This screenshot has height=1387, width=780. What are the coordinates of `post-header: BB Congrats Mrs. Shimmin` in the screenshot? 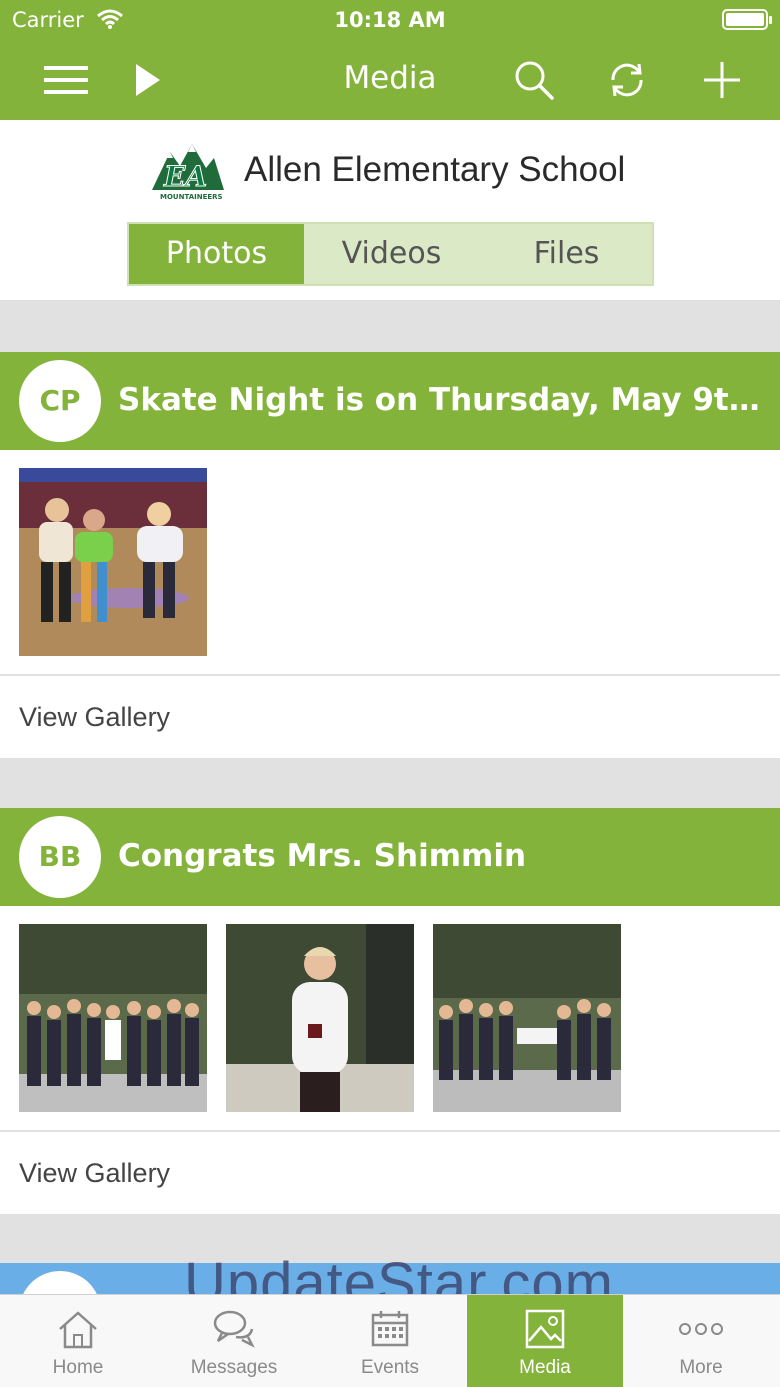 It's located at (390, 857).